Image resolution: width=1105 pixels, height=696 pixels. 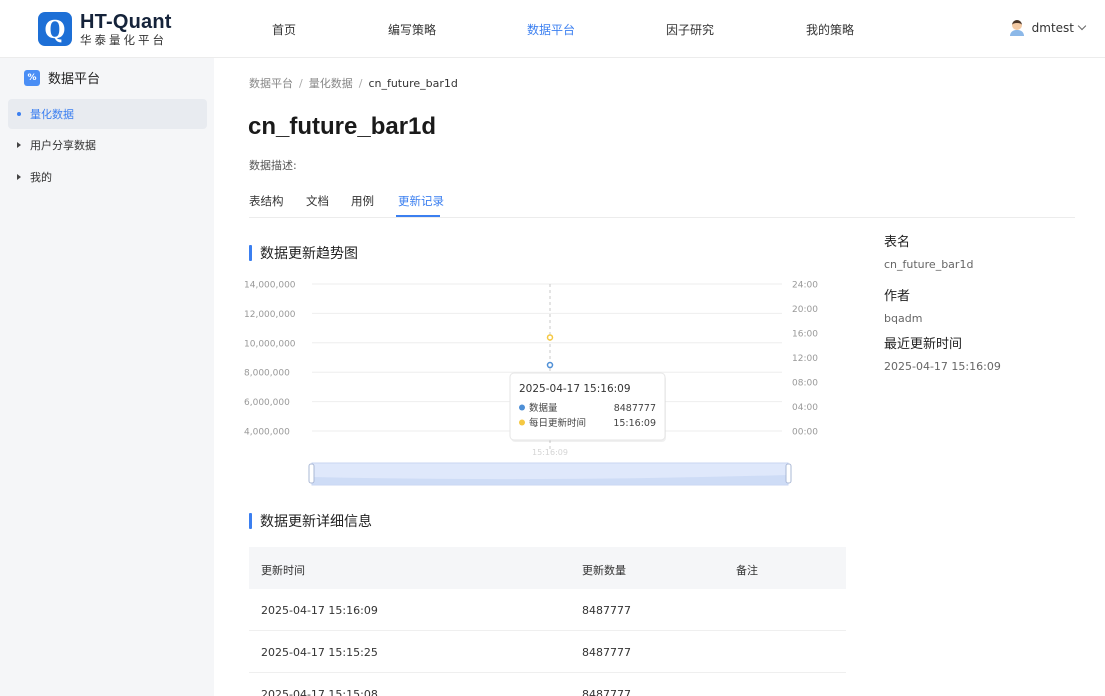 I want to click on page-title: cn_future_bar1d, so click(x=342, y=126).